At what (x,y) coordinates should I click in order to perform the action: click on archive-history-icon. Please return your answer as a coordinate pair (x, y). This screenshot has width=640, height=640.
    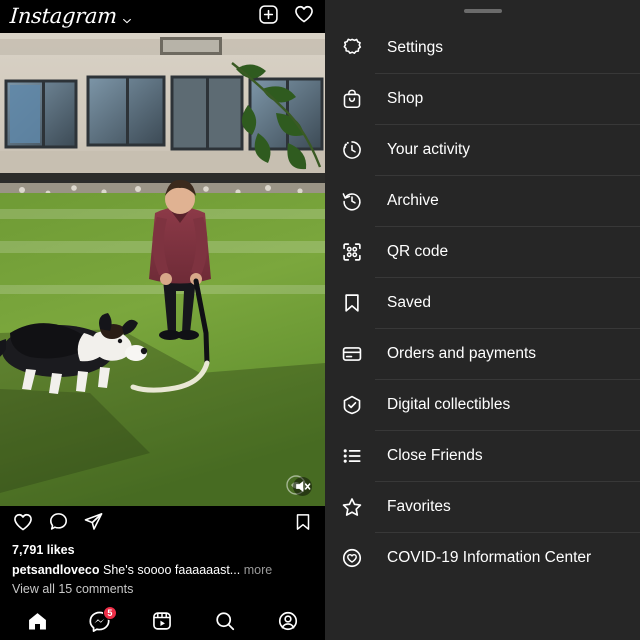
    Looking at the image, I should click on (352, 201).